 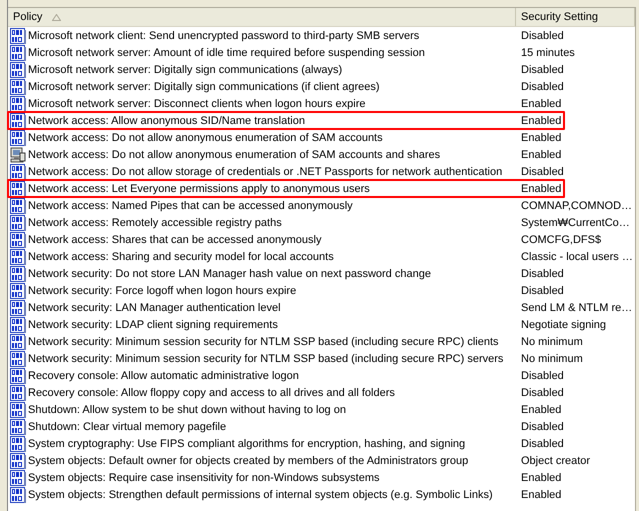 I want to click on policy-name: Network security: Force logoff when logon hours expire, so click(x=162, y=290).